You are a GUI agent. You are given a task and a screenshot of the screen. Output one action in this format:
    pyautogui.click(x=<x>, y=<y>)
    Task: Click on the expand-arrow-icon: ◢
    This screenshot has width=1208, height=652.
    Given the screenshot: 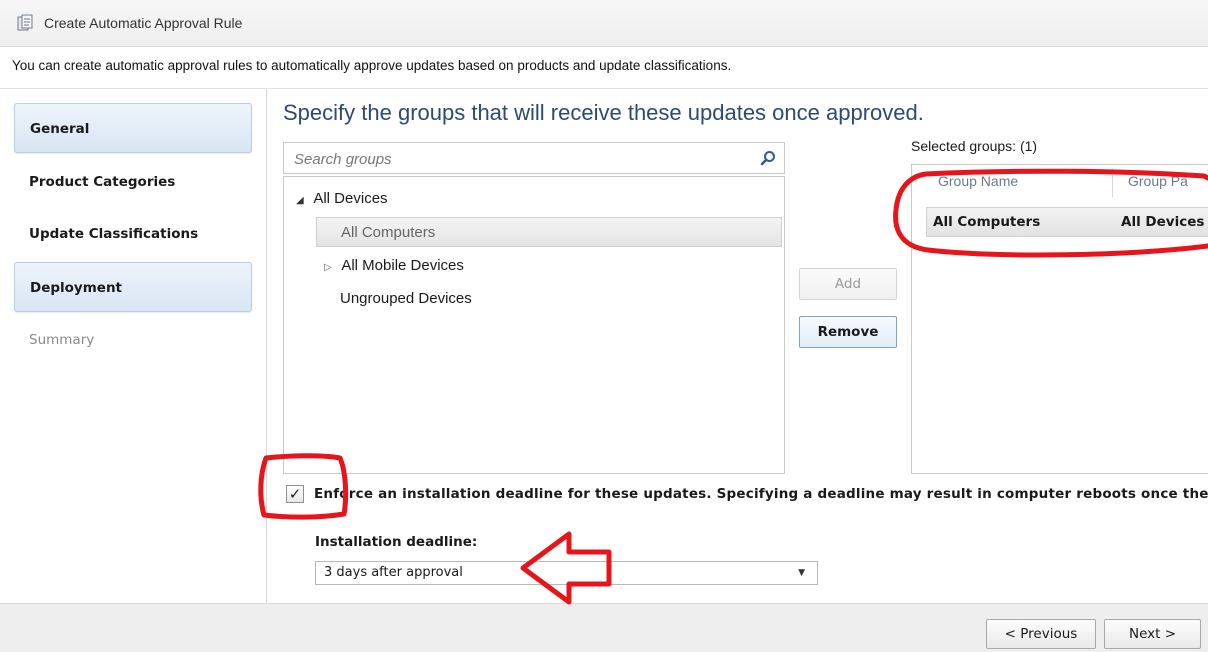 What is the action you would take?
    pyautogui.click(x=303, y=201)
    